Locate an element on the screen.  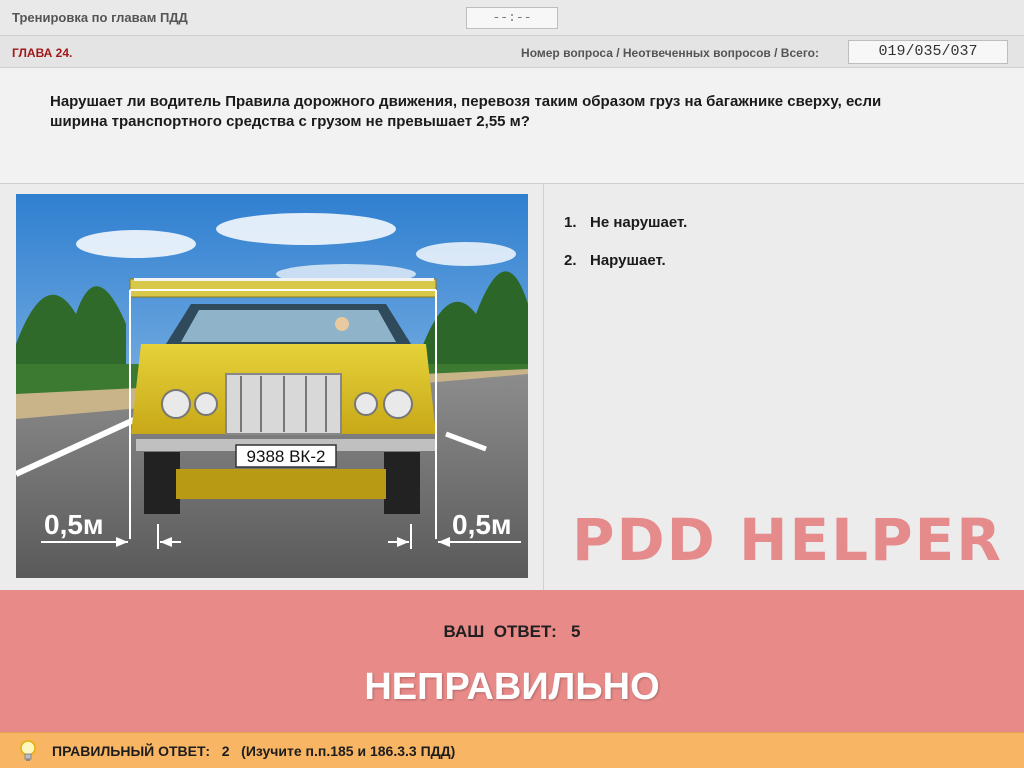
left-dimension-label: 0,5м is located at coordinates (74, 524).